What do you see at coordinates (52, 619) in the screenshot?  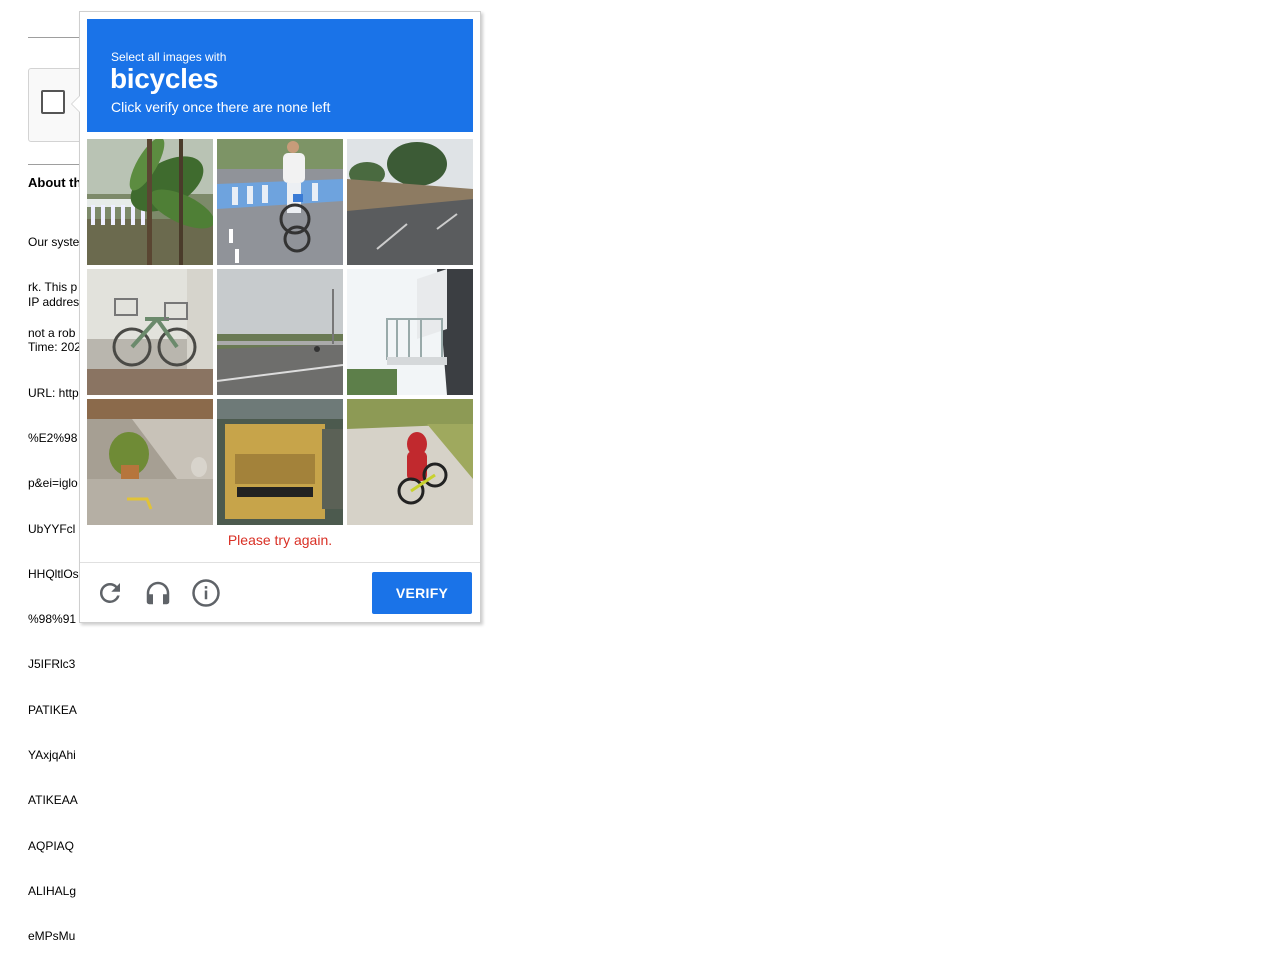 I see `info-line: %98%91` at bounding box center [52, 619].